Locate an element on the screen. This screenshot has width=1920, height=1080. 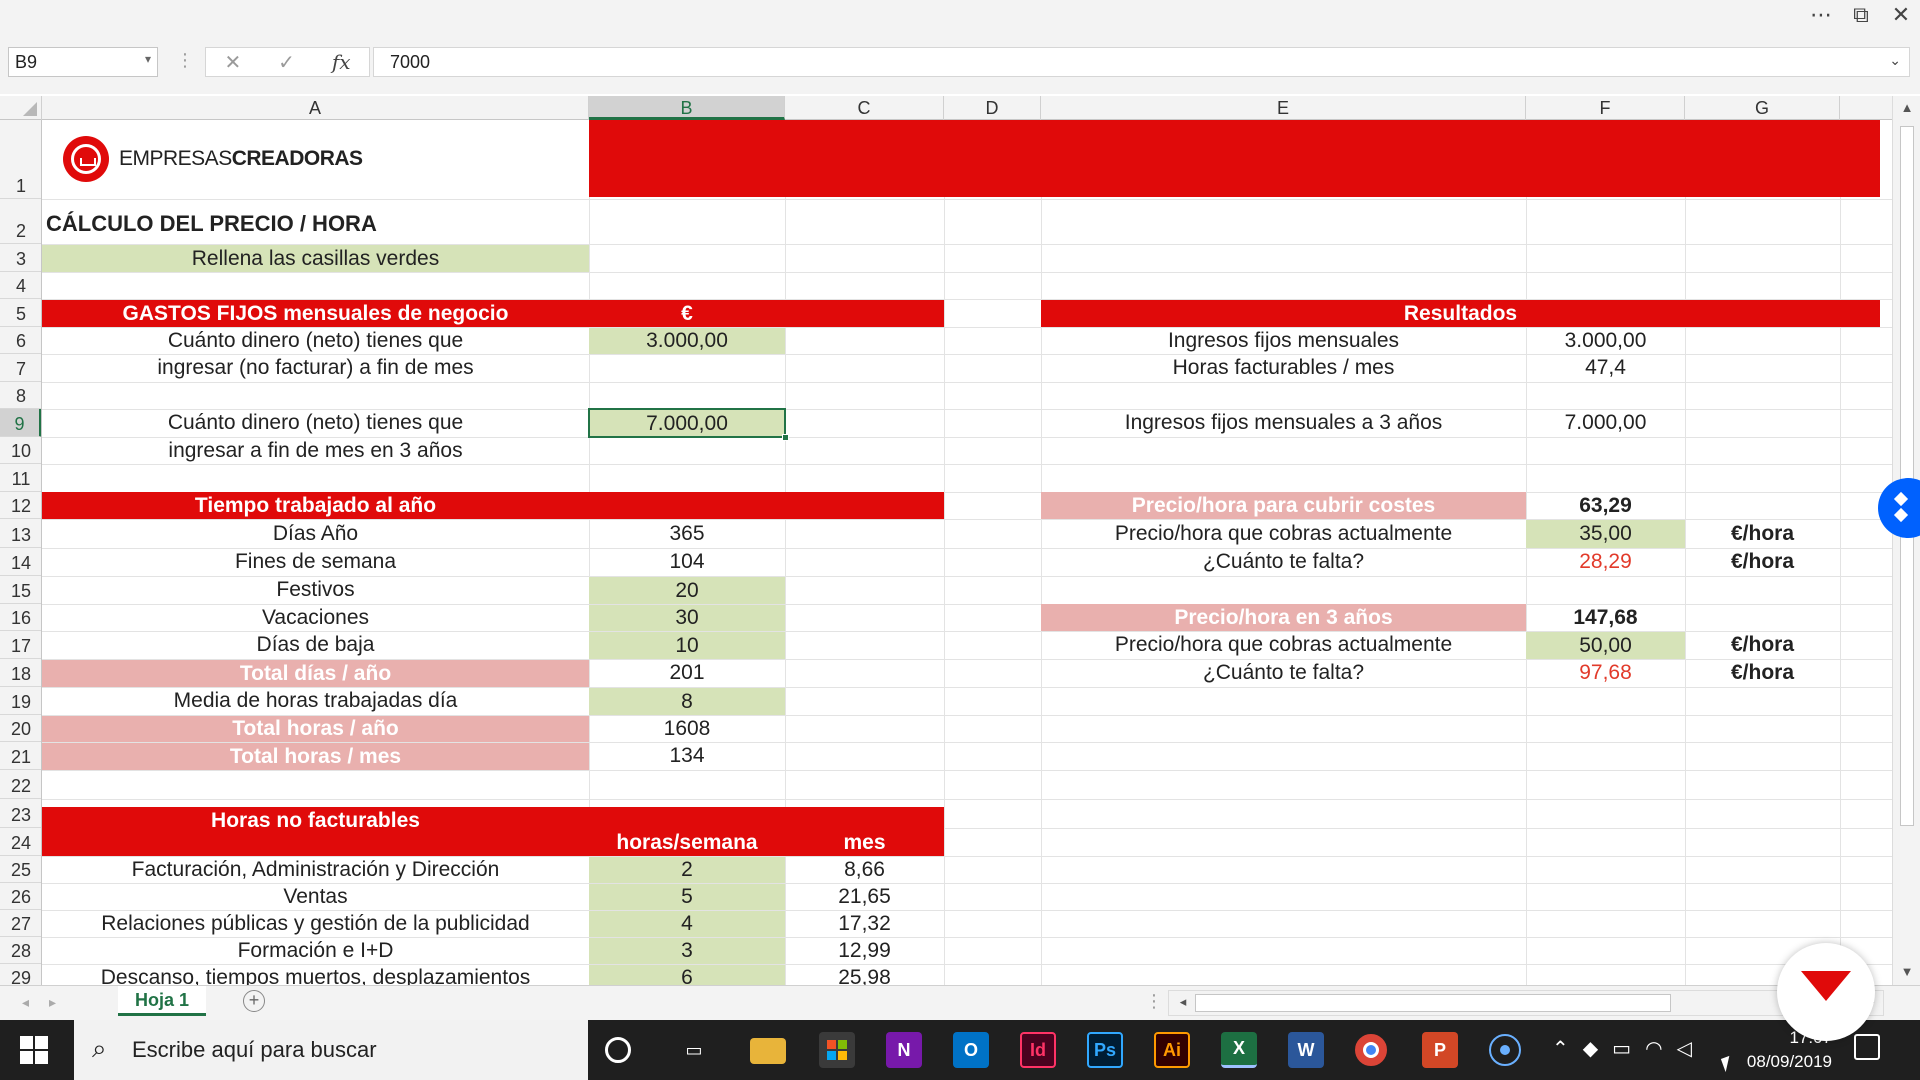
search-placeholder: Escribe aquí para buscar is located at coordinates (254, 1049).